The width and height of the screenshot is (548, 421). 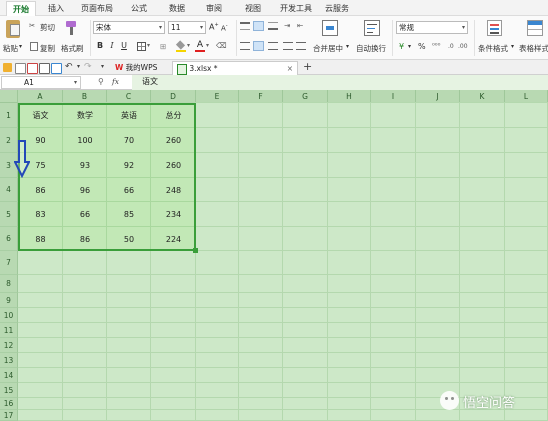 What do you see at coordinates (258, 26) in the screenshot?
I see `align-middle-icon` at bounding box center [258, 26].